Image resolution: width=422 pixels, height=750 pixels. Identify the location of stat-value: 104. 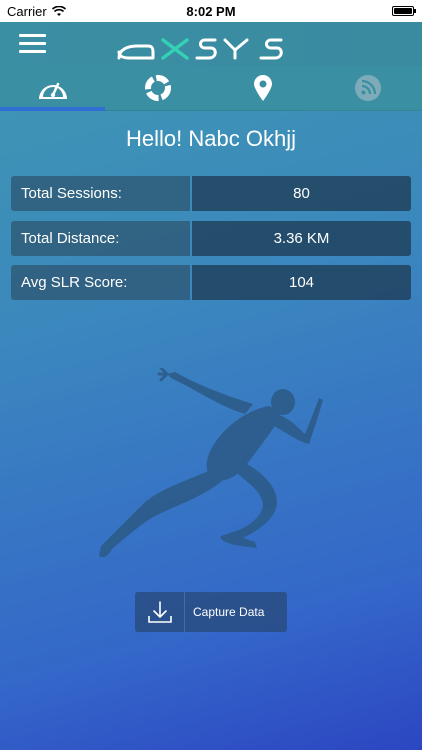
(301, 282).